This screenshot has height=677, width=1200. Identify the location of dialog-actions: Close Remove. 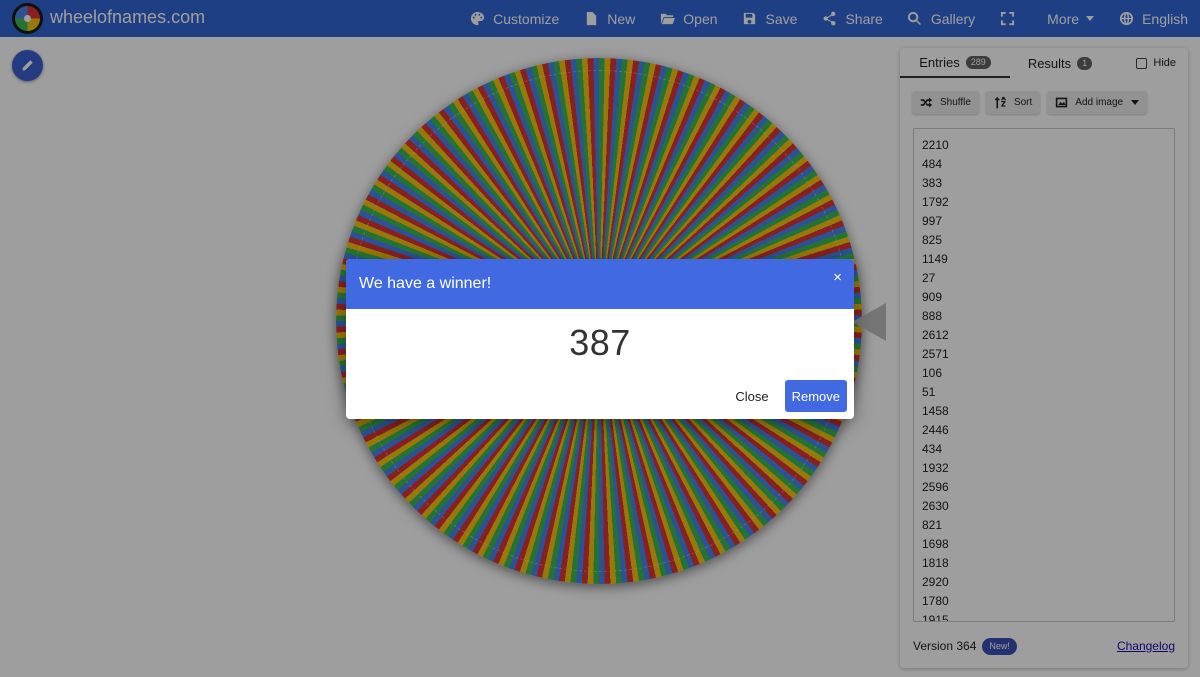
(785, 396).